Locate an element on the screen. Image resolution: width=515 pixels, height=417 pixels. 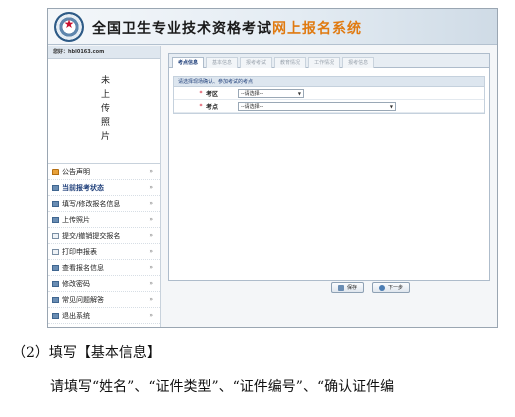
sidebar-item-view-info: 查看报名信息 » is located at coordinates (104, 268).